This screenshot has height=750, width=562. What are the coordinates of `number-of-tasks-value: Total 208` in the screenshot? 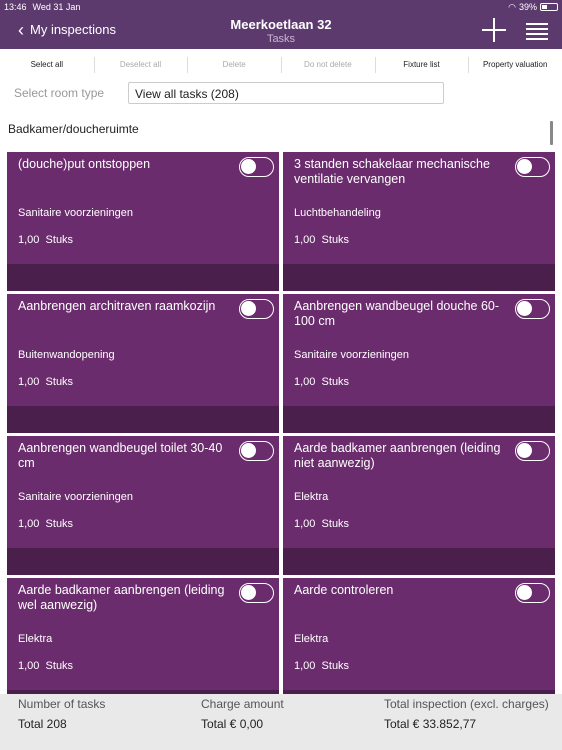 It's located at (42, 724).